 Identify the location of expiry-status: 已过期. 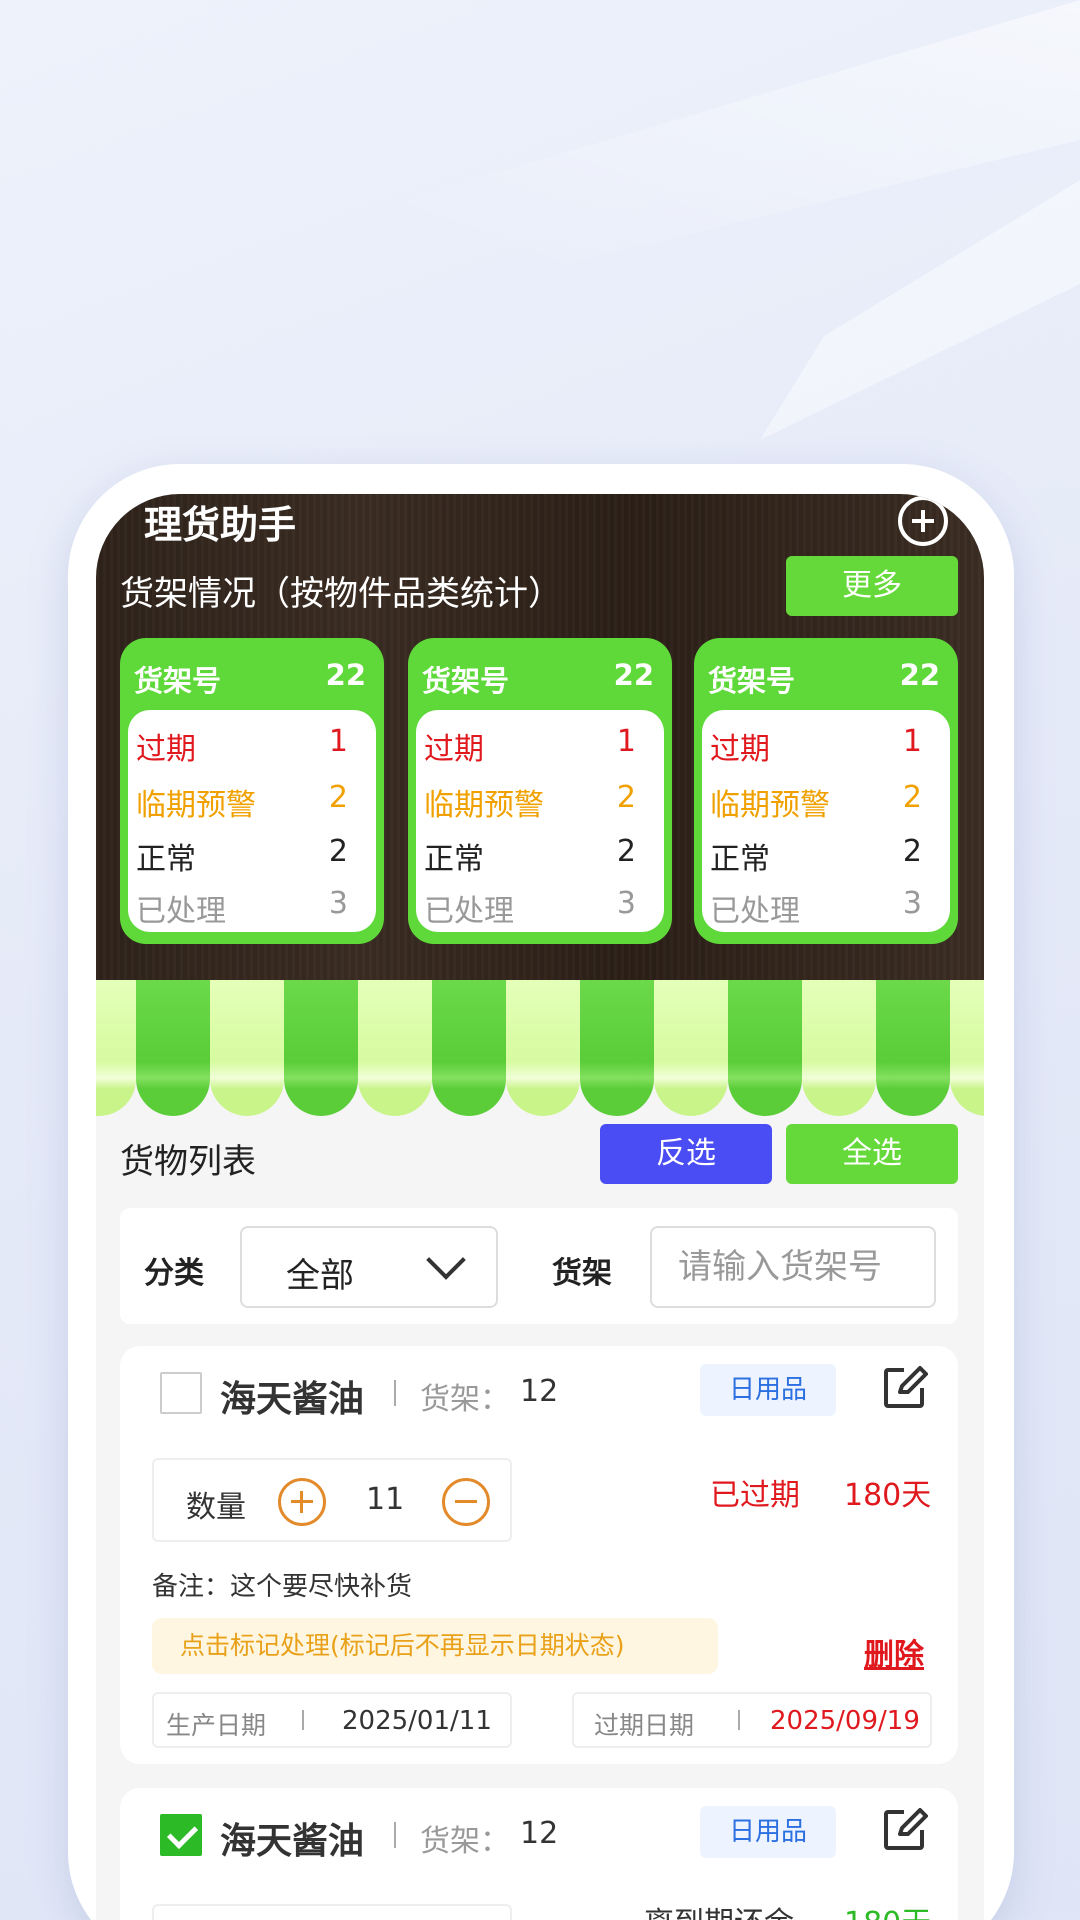
(755, 1495).